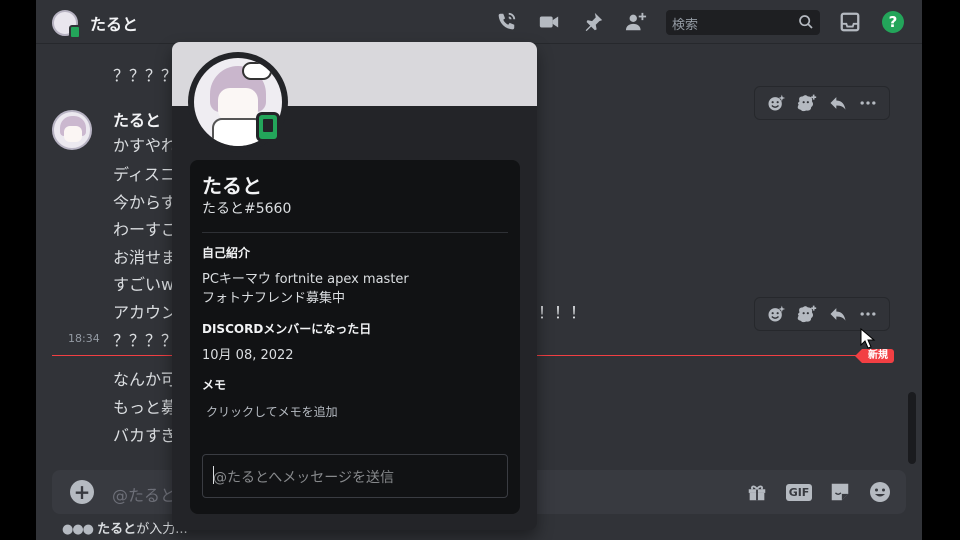 Image resolution: width=960 pixels, height=540 pixels. Describe the element at coordinates (840, 492) in the screenshot. I see `sticker-icon` at that location.